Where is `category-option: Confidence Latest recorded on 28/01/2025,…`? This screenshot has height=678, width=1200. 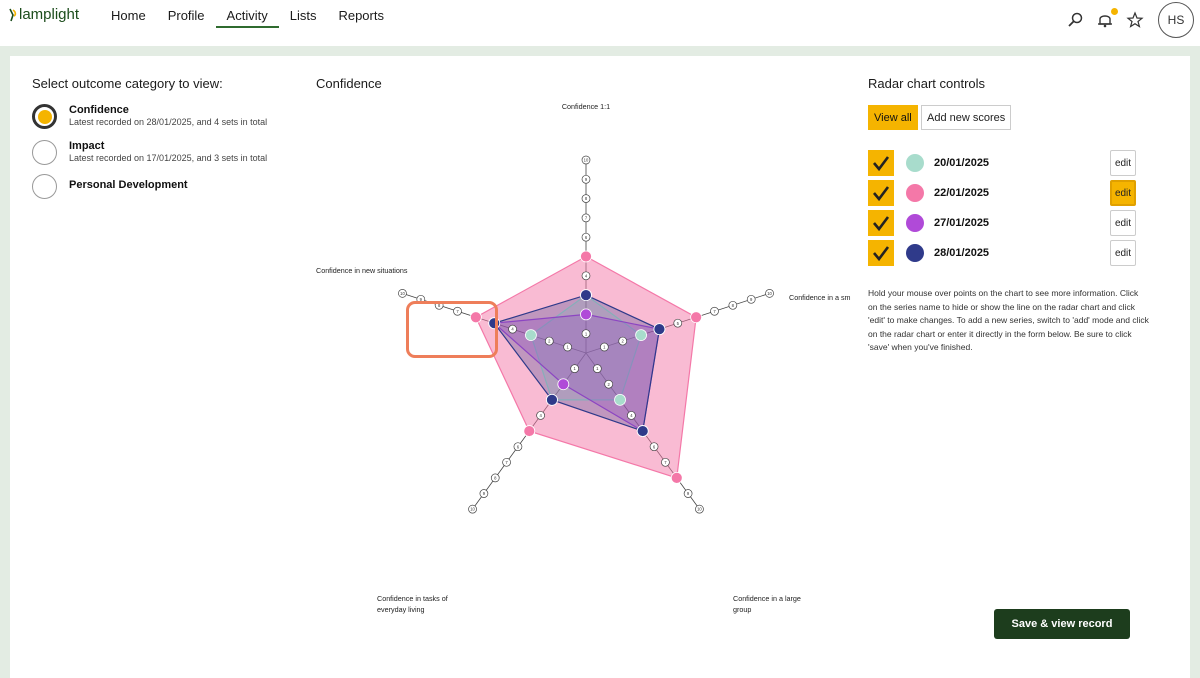
category-option: Confidence Latest recorded on 28/01/2025,… is located at coordinates (149, 116).